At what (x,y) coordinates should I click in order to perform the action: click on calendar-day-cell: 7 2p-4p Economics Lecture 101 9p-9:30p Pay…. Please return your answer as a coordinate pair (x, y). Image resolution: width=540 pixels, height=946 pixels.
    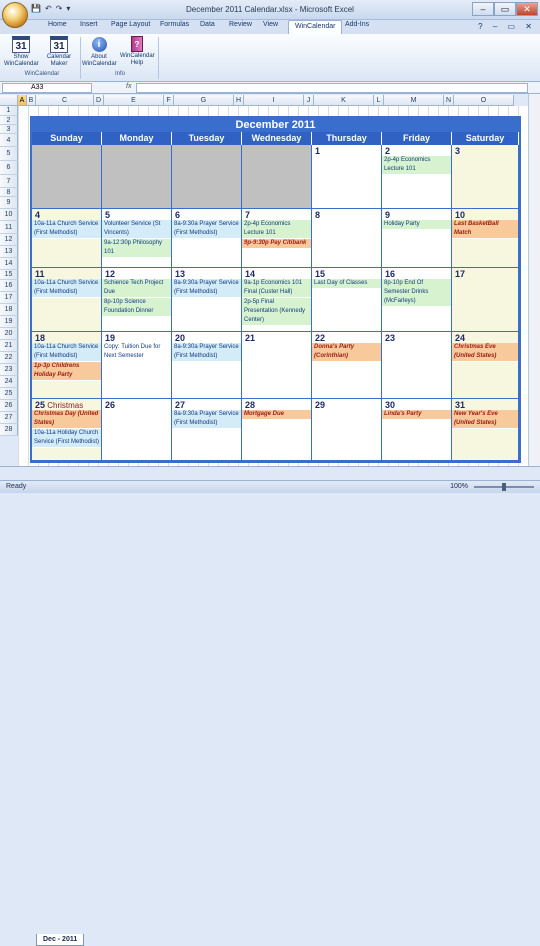
    Looking at the image, I should click on (277, 238).